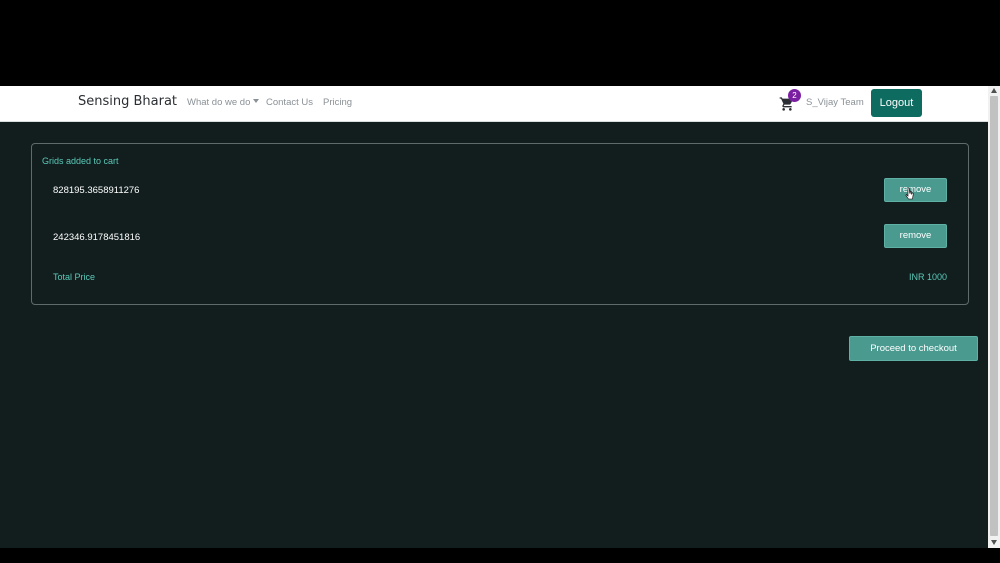 This screenshot has width=1000, height=563. I want to click on scroll-thumb, so click(994, 316).